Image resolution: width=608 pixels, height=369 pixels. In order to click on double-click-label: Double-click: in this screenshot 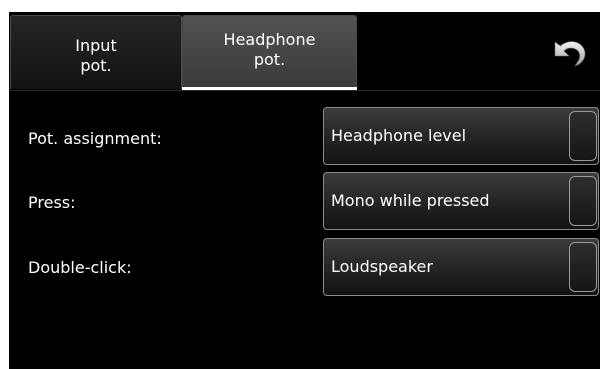, I will do `click(80, 267)`.